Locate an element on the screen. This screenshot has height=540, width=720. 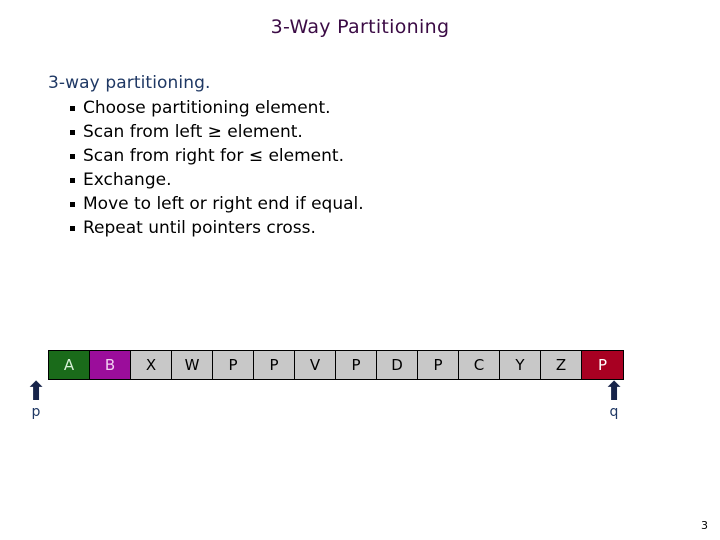
list-item: Repeat until pointers cross. is located at coordinates (358, 228).